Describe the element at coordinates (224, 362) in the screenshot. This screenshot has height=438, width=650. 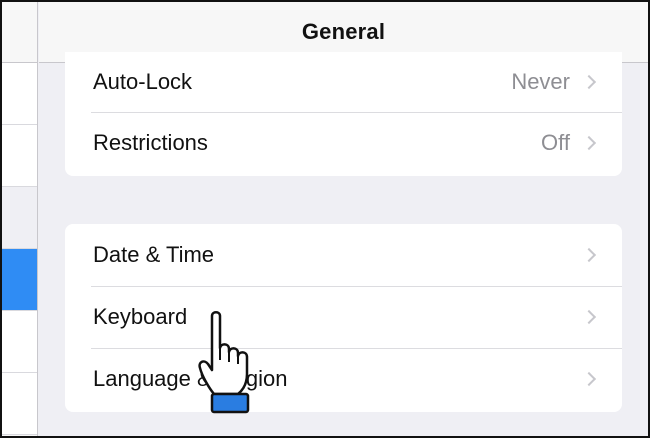
I see `hand-pointer-icon` at that location.